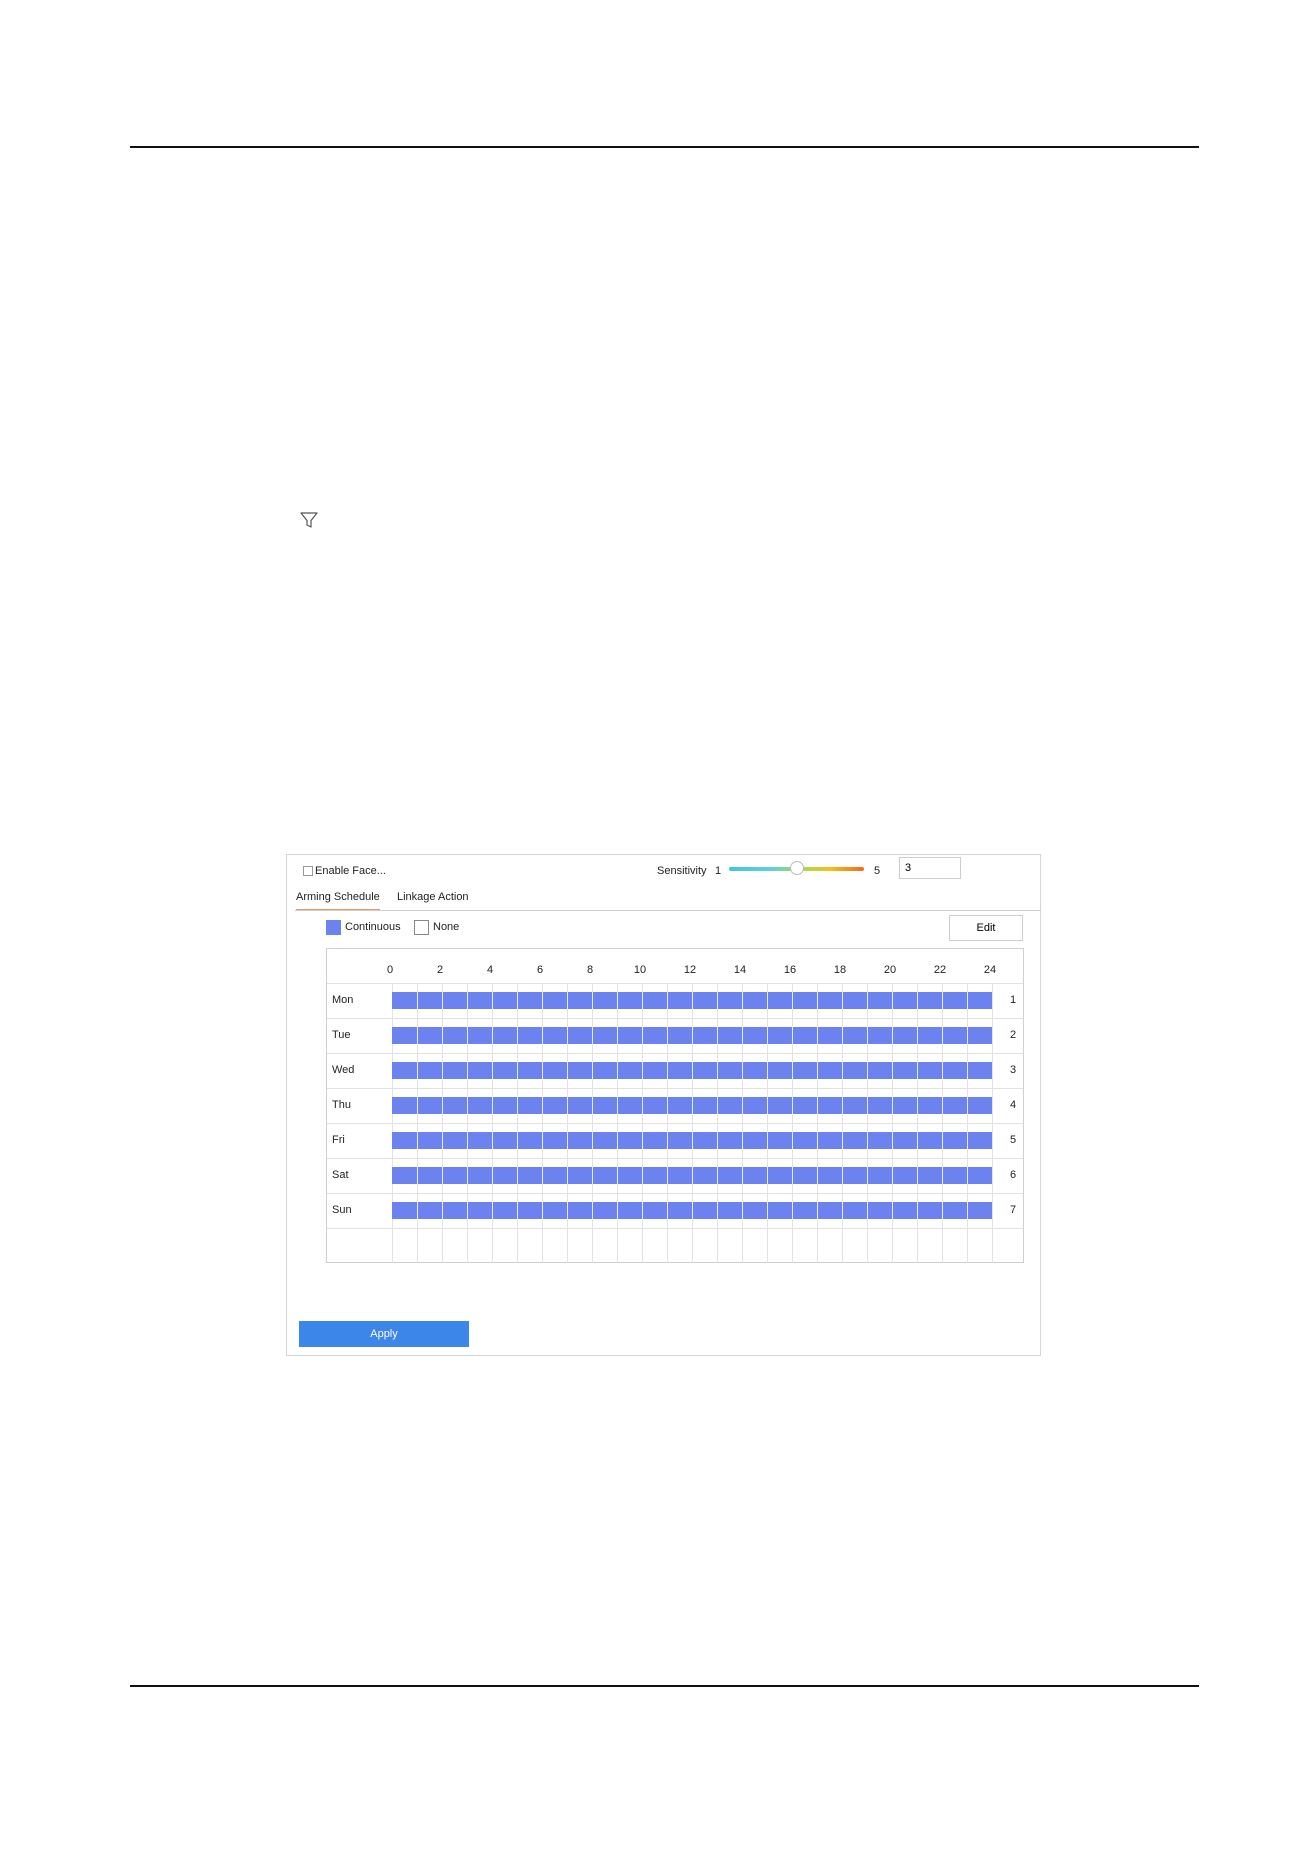 This screenshot has width=1313, height=1873. I want to click on hour-label: 20, so click(890, 970).